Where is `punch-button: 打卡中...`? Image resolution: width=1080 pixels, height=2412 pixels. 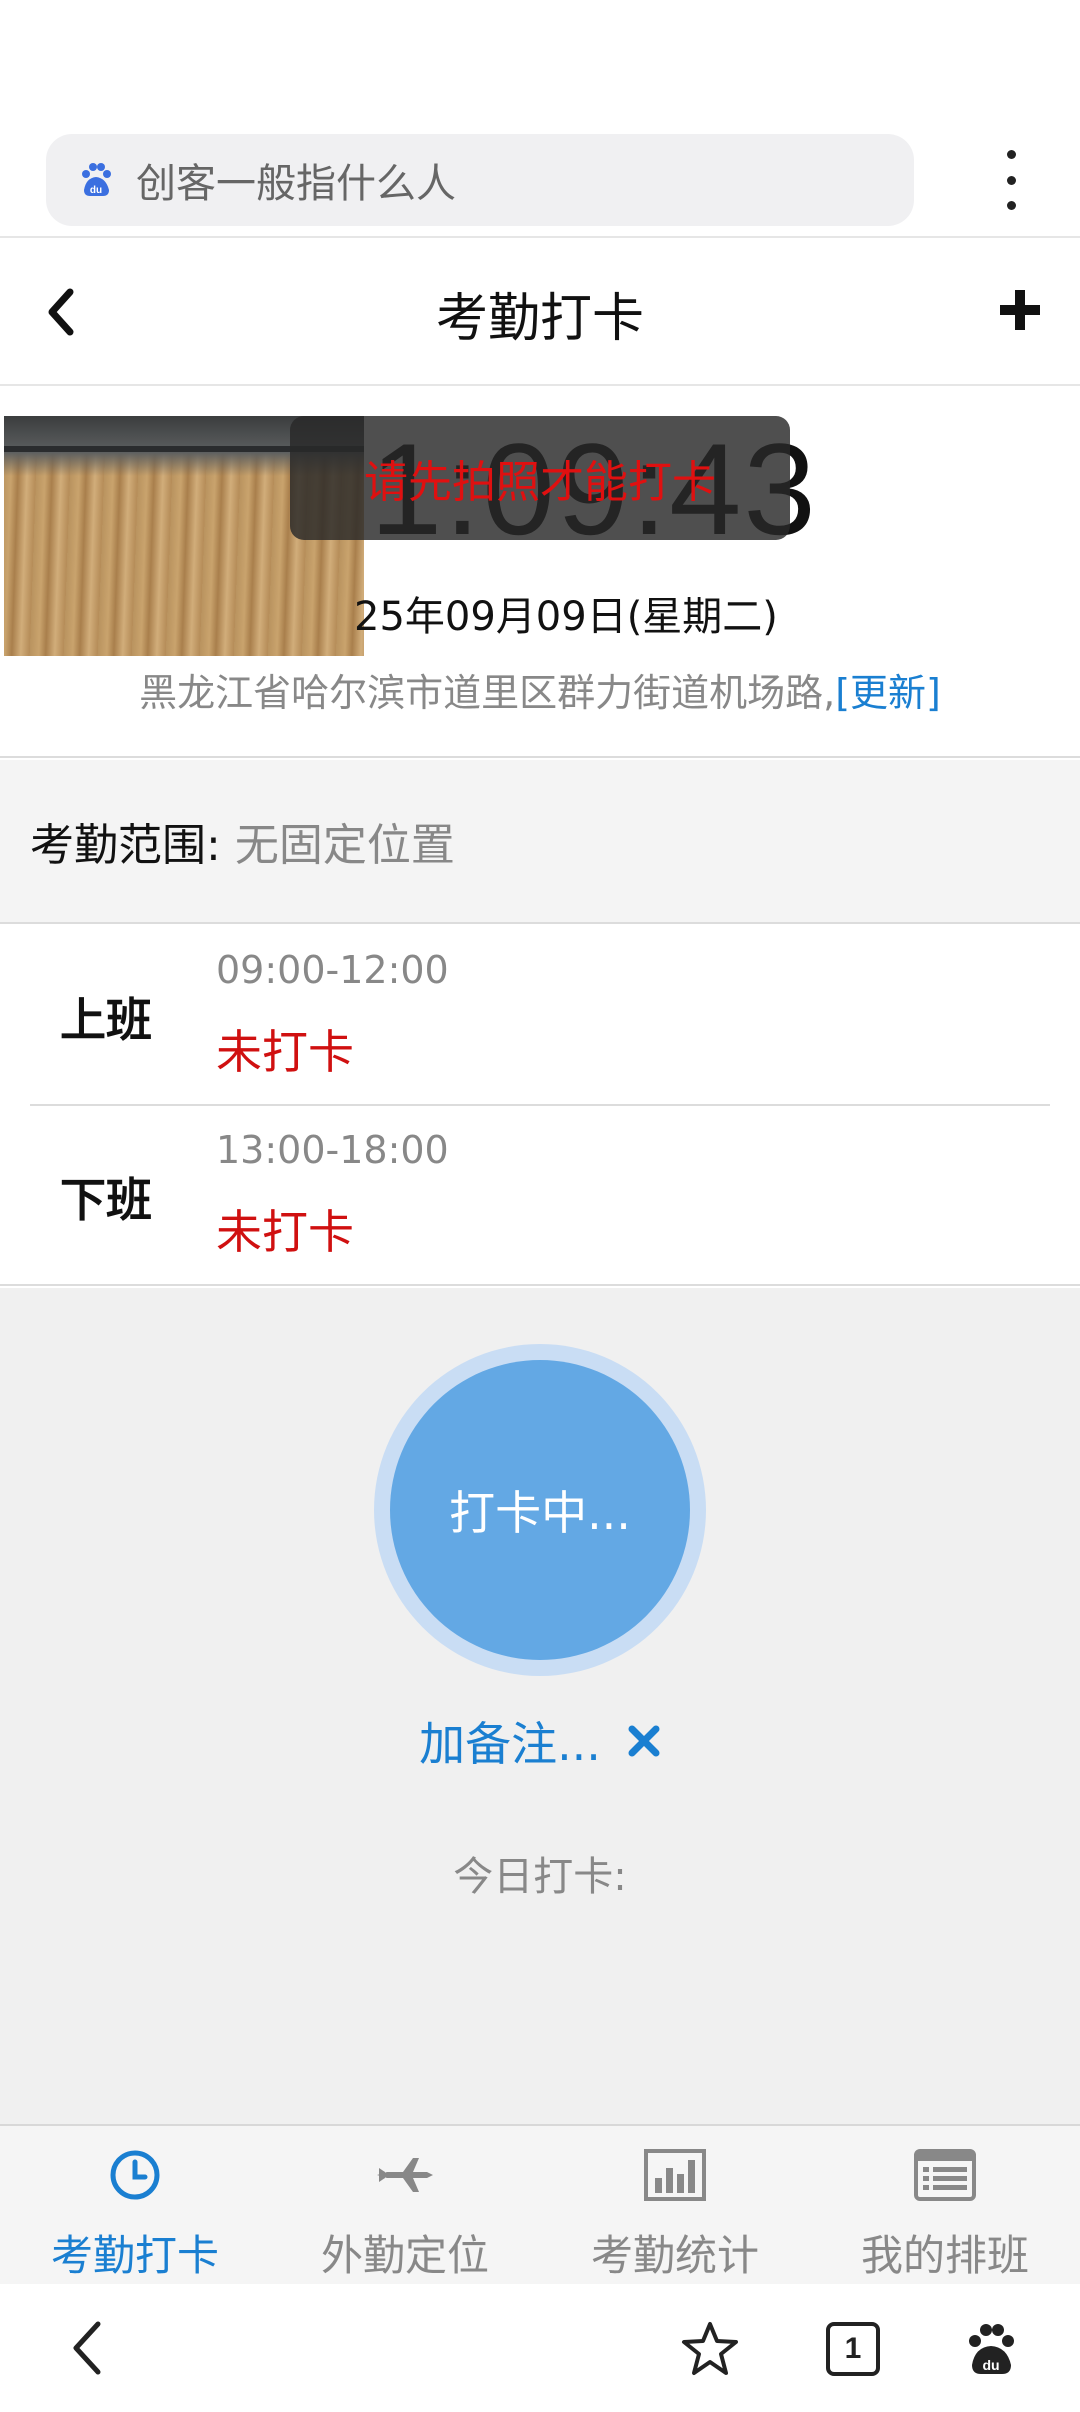
punch-button: 打卡中... is located at coordinates (540, 1510).